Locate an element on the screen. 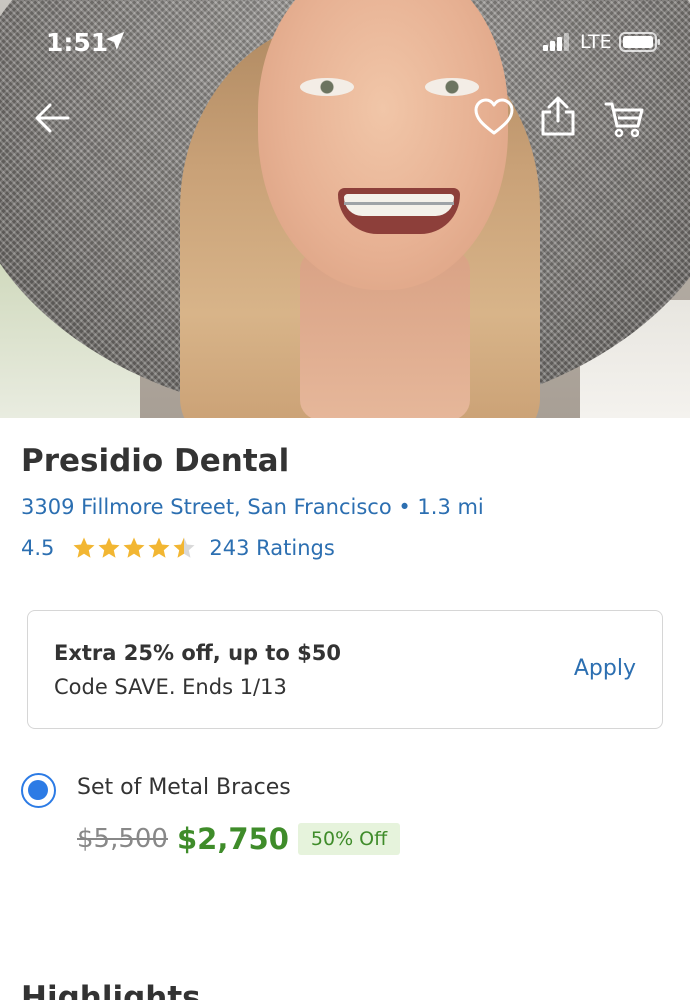 Image resolution: width=690 pixels, height=1000 pixels. promo-title: Extra 25% off, up to $50 is located at coordinates (197, 653).